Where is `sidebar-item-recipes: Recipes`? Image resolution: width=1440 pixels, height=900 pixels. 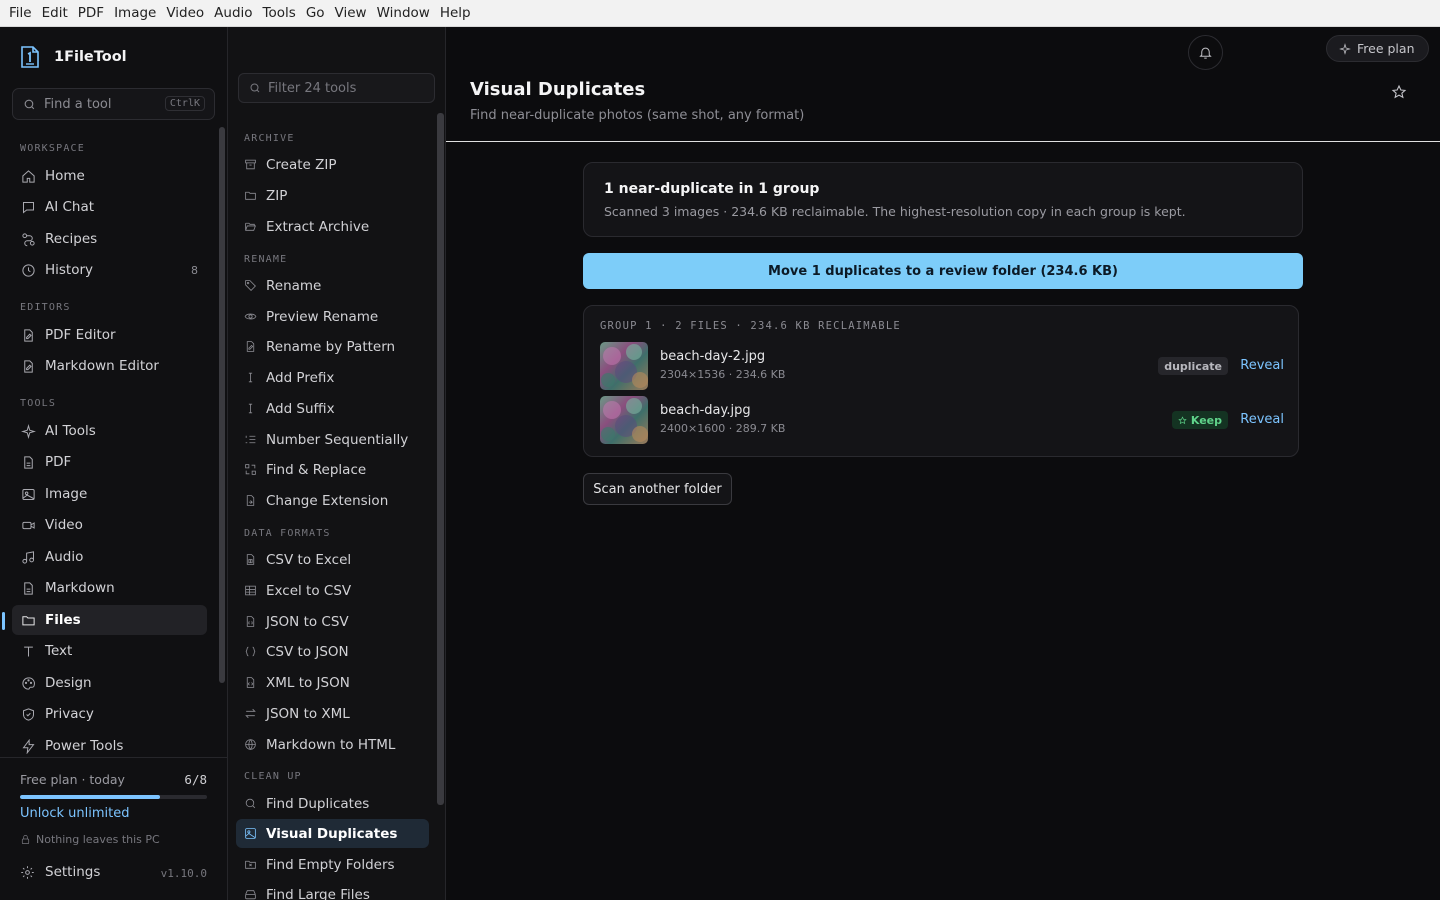 sidebar-item-recipes: Recipes is located at coordinates (109, 239).